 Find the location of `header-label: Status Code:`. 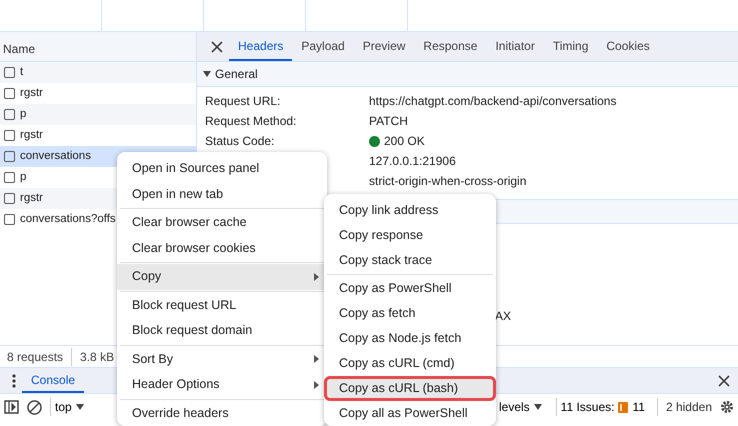

header-label: Status Code: is located at coordinates (240, 141).